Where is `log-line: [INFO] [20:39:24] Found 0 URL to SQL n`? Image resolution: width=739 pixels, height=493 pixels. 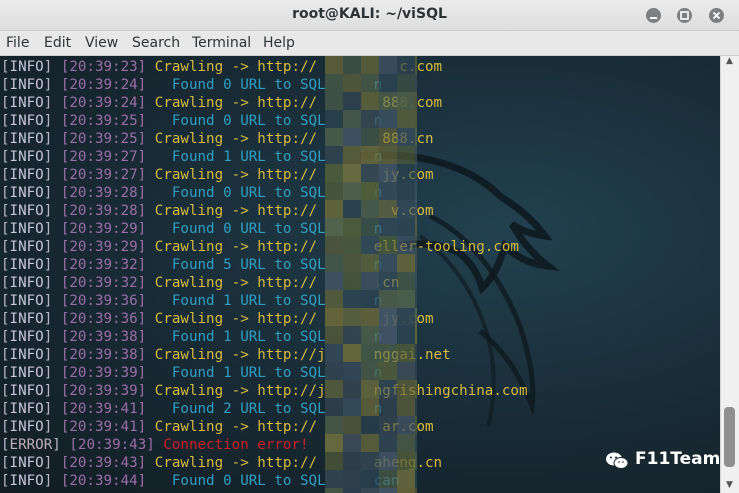
log-line: [INFO] [20:39:24] Found 0 URL to SQL n is located at coordinates (191, 85).